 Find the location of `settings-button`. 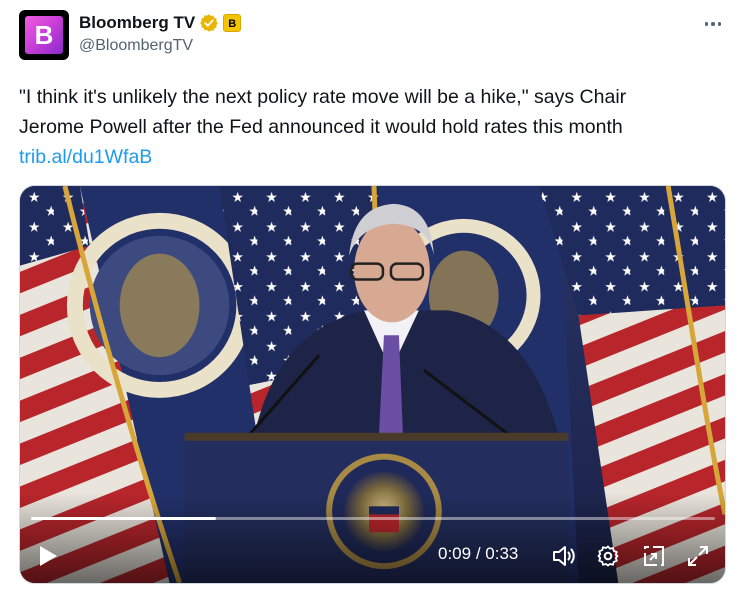

settings-button is located at coordinates (608, 556).